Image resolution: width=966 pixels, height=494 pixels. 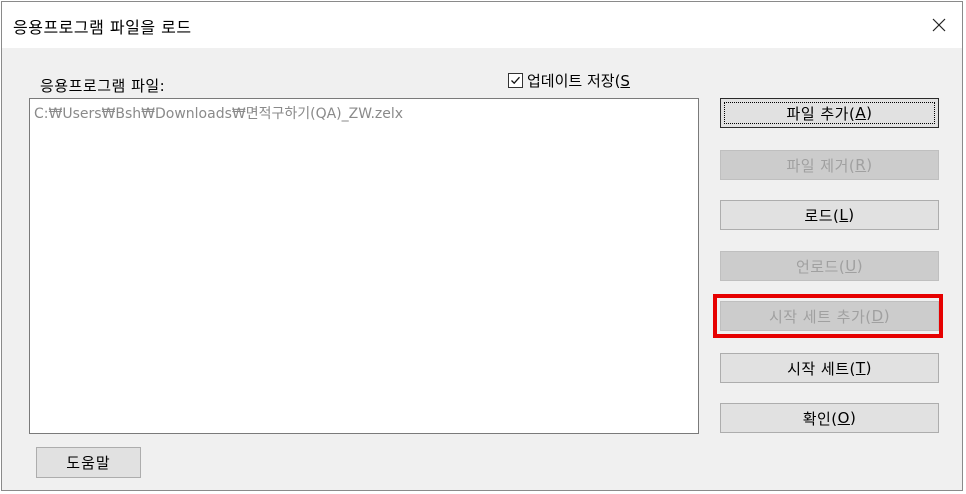 I want to click on unload-button: 언로드(U), so click(x=829, y=266).